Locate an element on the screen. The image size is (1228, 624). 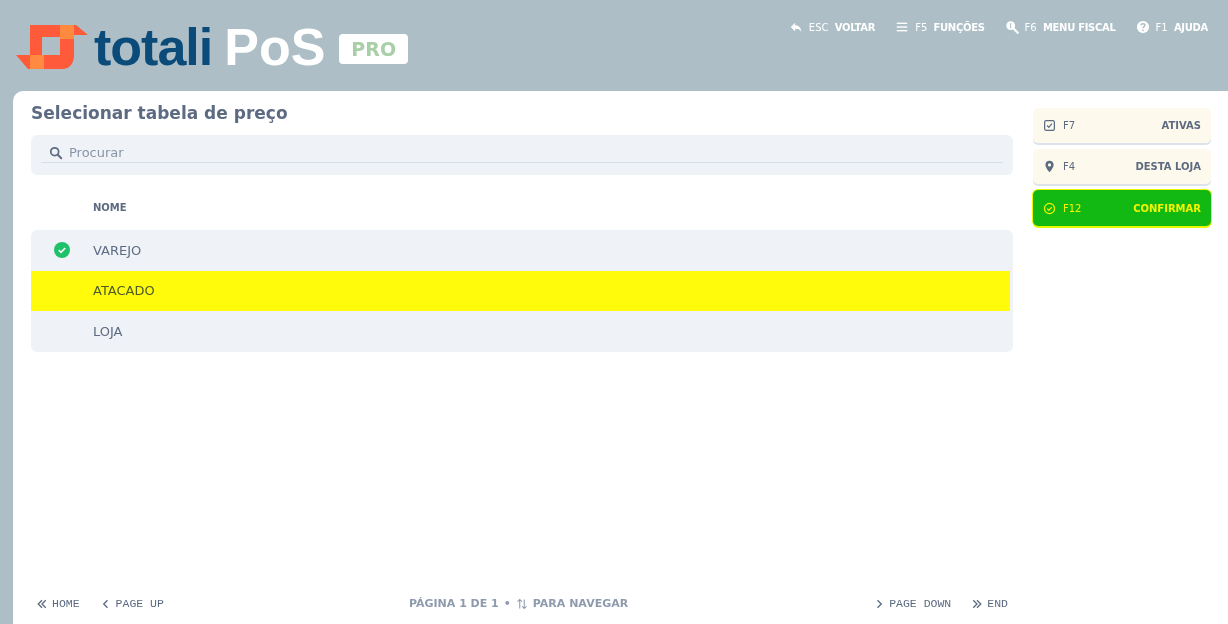
table-row: ATACADO is located at coordinates (520, 290).